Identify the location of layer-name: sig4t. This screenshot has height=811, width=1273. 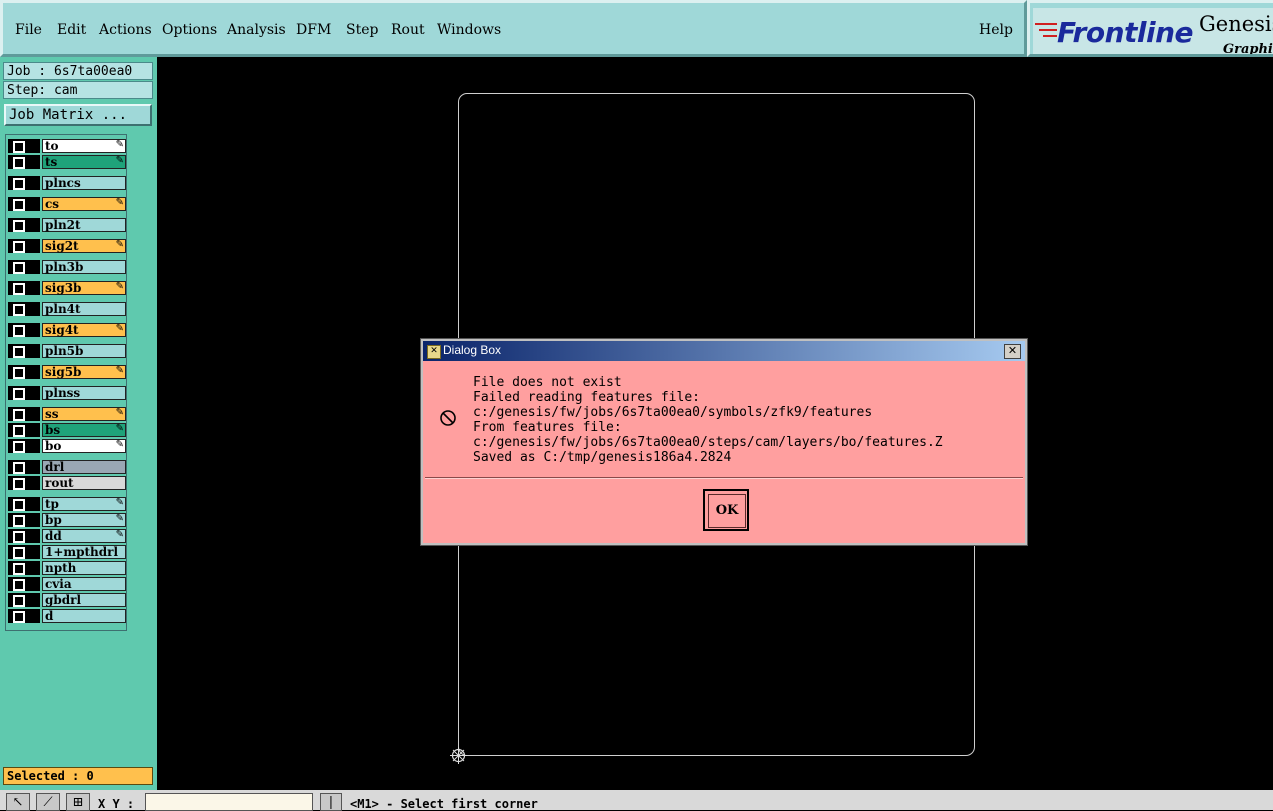
(84, 330).